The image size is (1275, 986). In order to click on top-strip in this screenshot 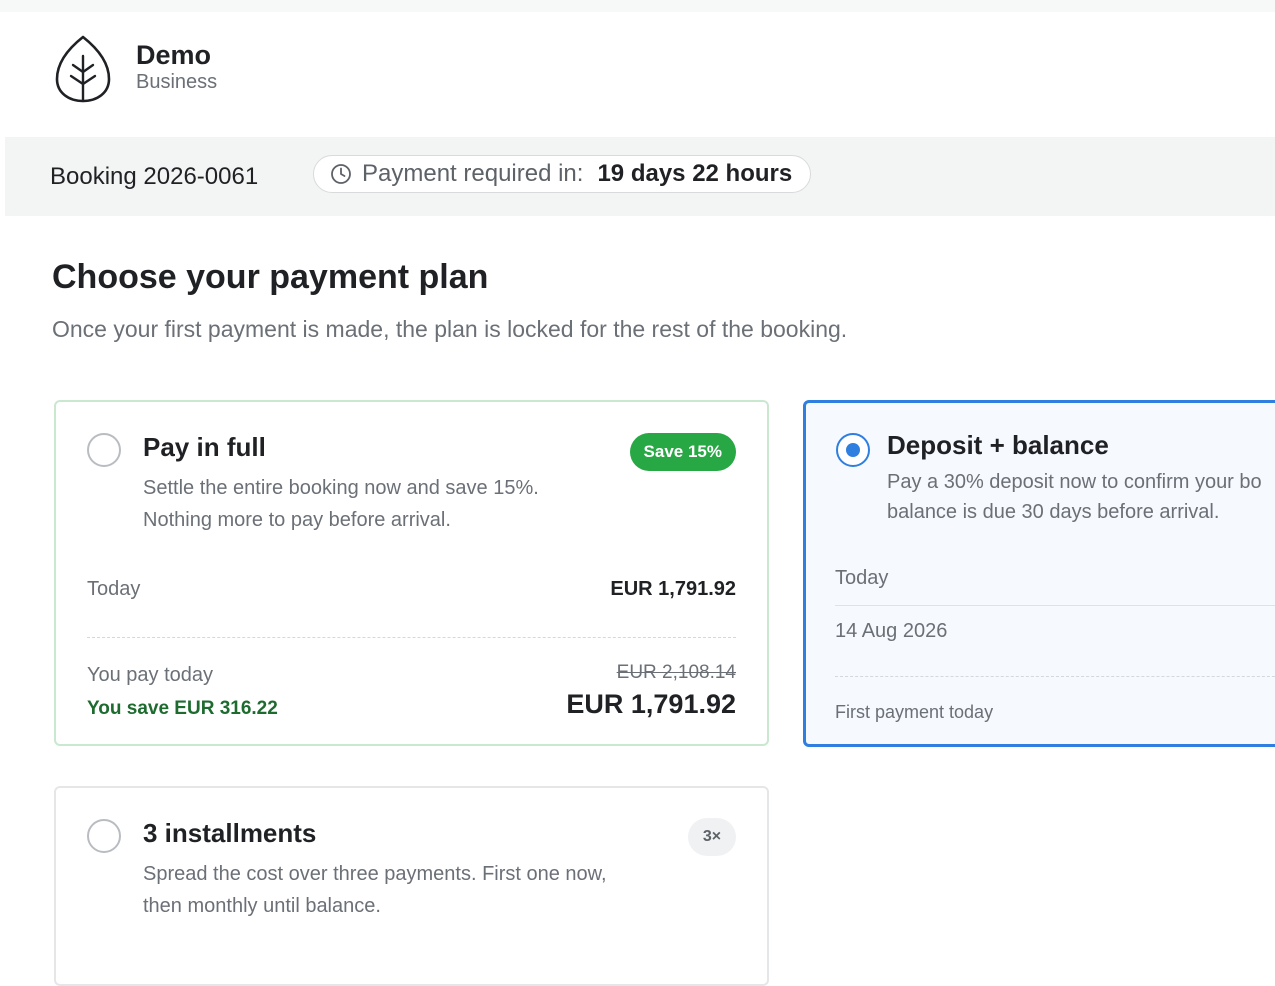, I will do `click(637, 6)`.